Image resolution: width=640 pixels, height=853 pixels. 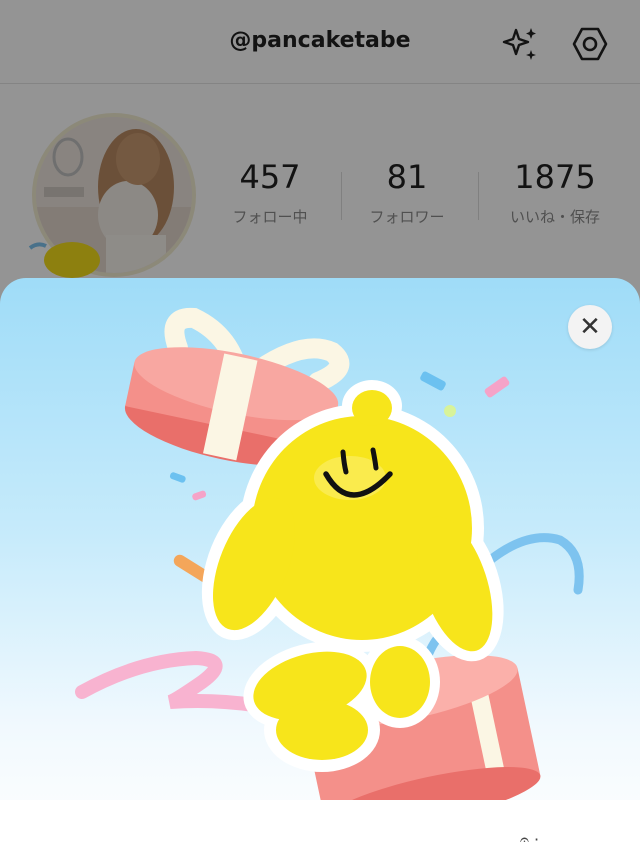 I want to click on close-icon: ✕, so click(x=590, y=327).